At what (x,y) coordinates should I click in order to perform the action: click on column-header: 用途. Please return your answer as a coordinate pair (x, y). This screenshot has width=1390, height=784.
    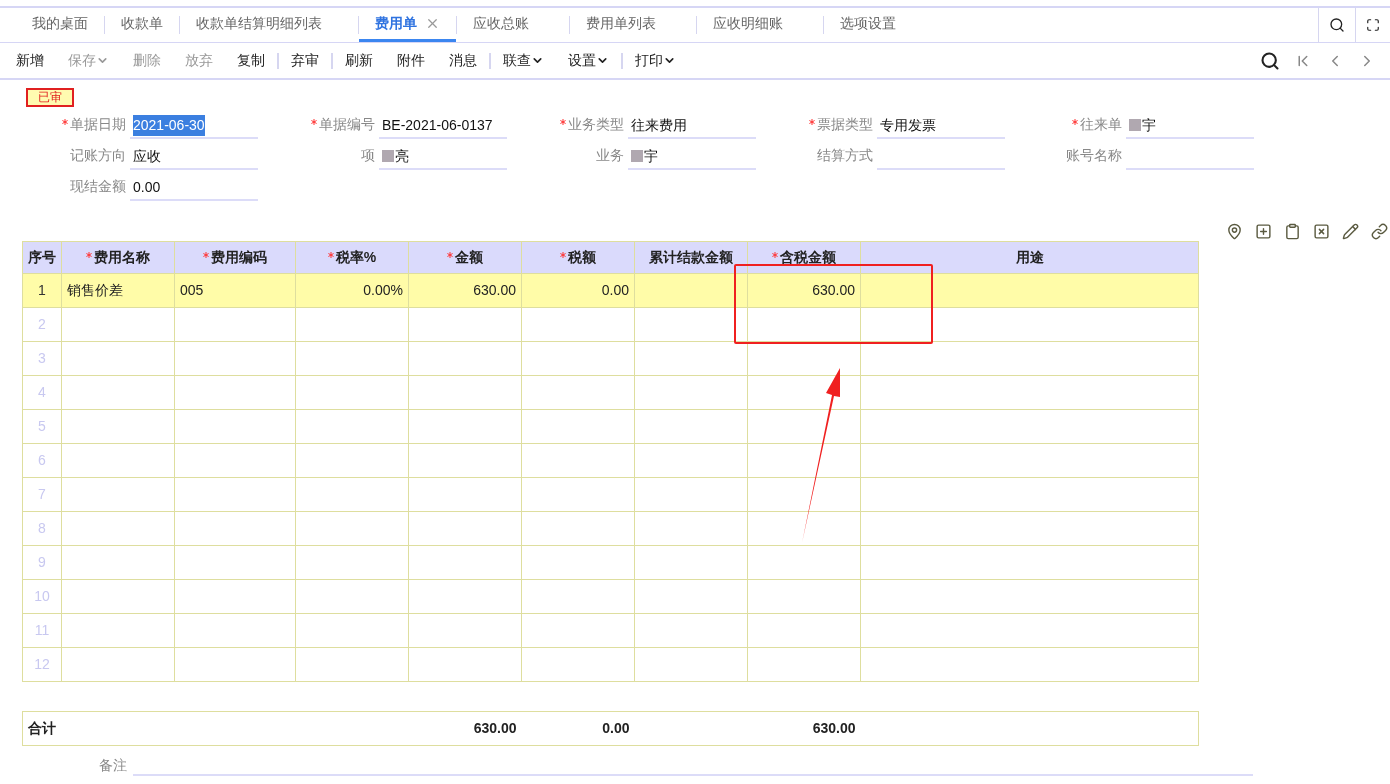
    Looking at the image, I should click on (1029, 257).